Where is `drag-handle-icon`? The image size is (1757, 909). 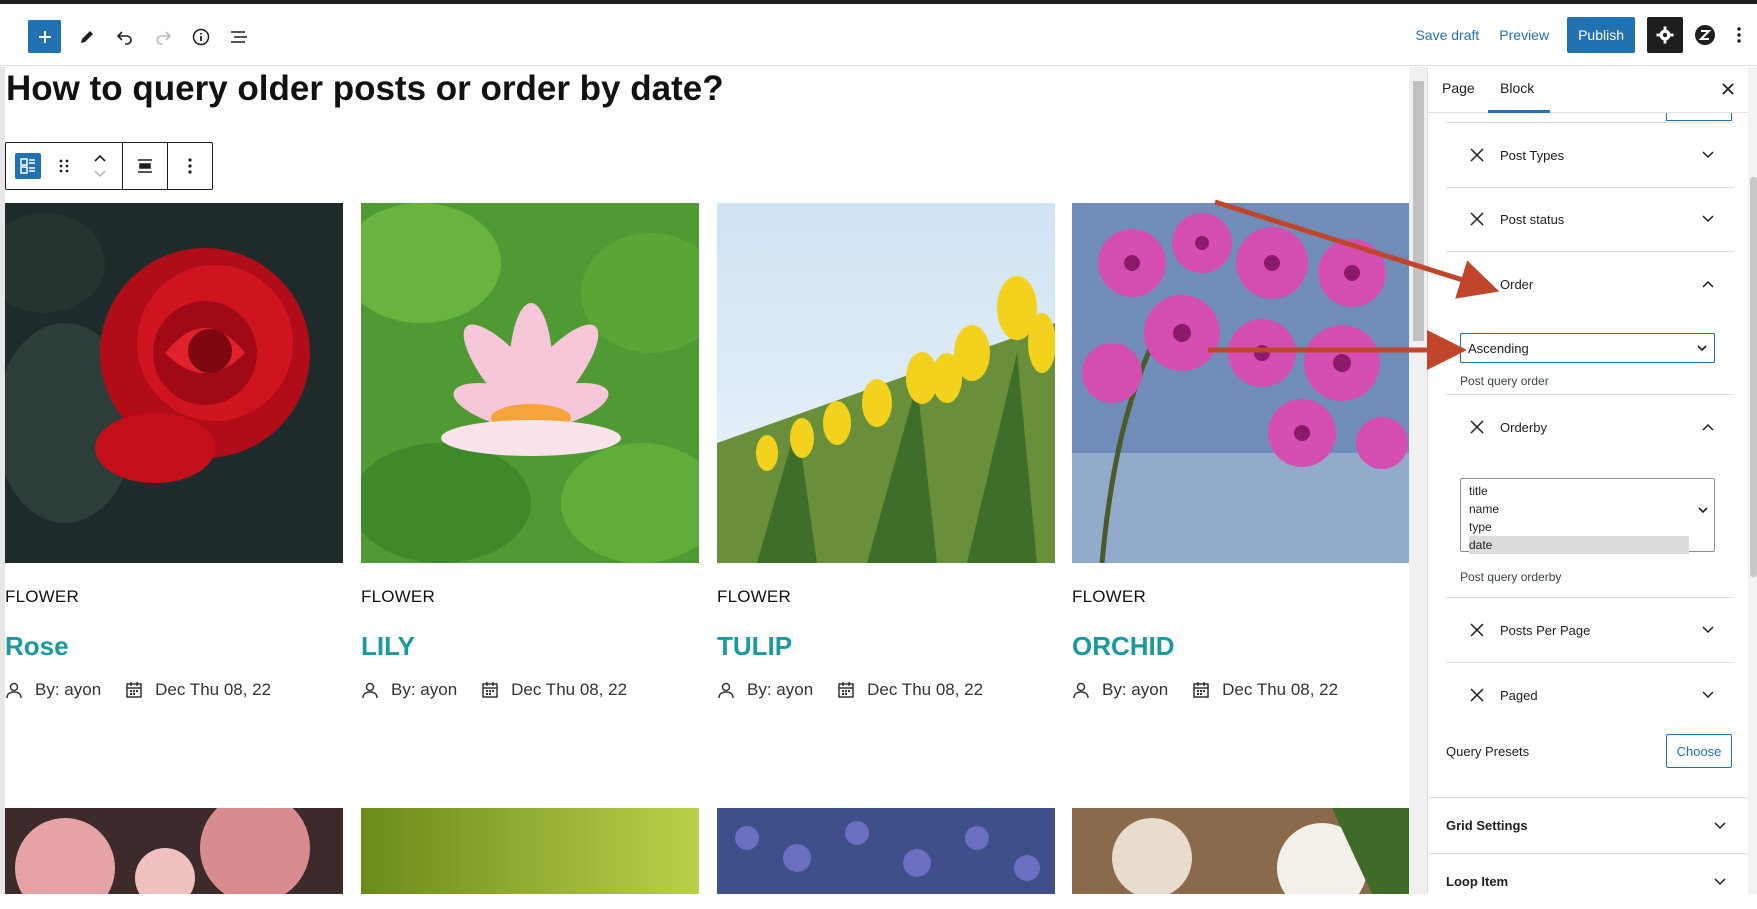
drag-handle-icon is located at coordinates (64, 166).